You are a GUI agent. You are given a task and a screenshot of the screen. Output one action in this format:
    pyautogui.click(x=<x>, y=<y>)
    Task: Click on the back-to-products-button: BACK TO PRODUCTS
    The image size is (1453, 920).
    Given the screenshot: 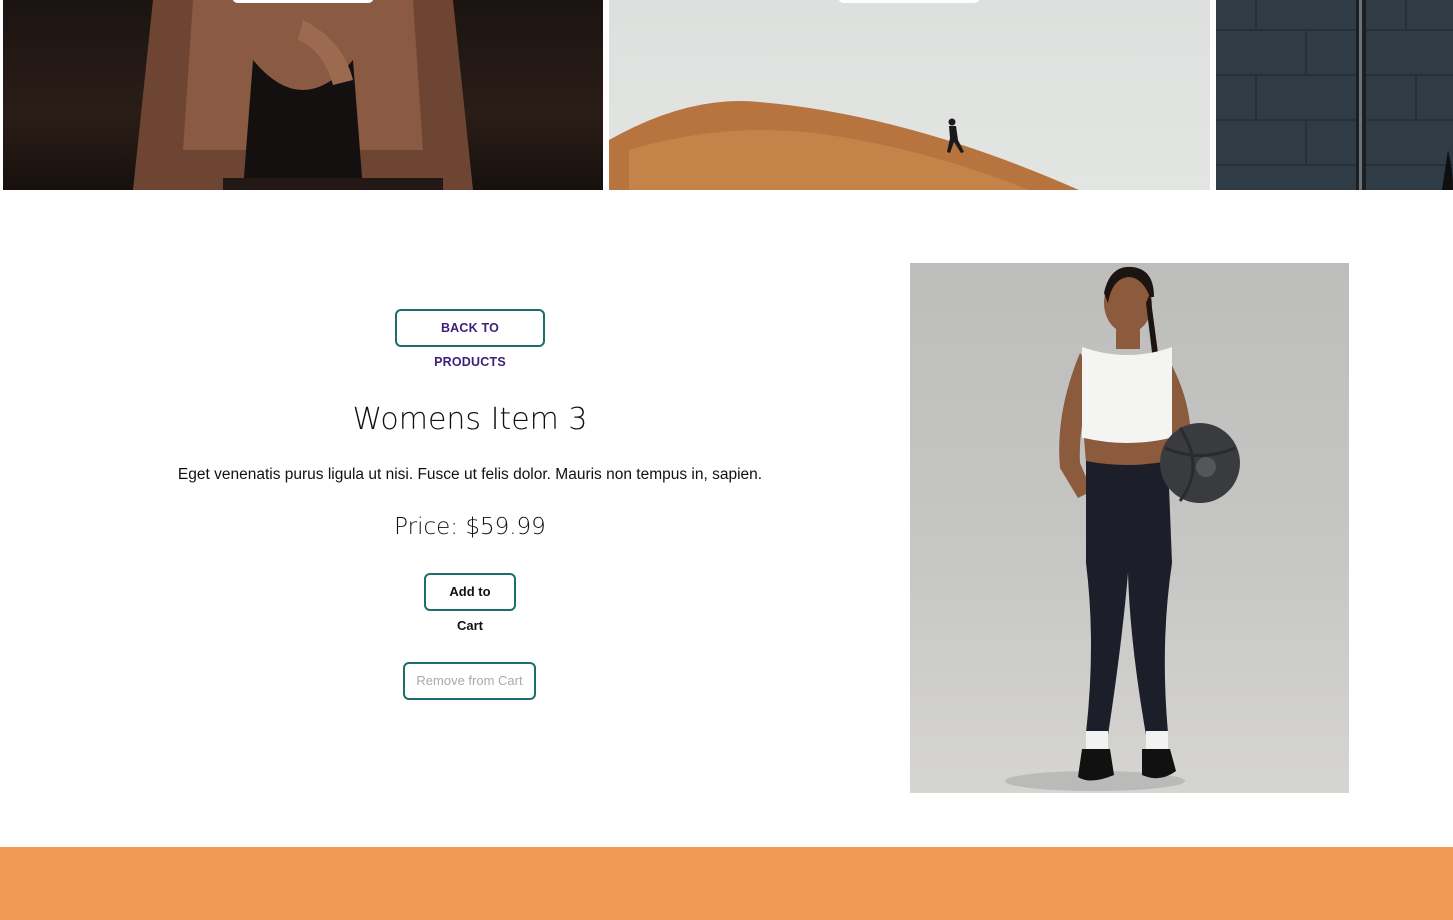 What is the action you would take?
    pyautogui.click(x=470, y=339)
    